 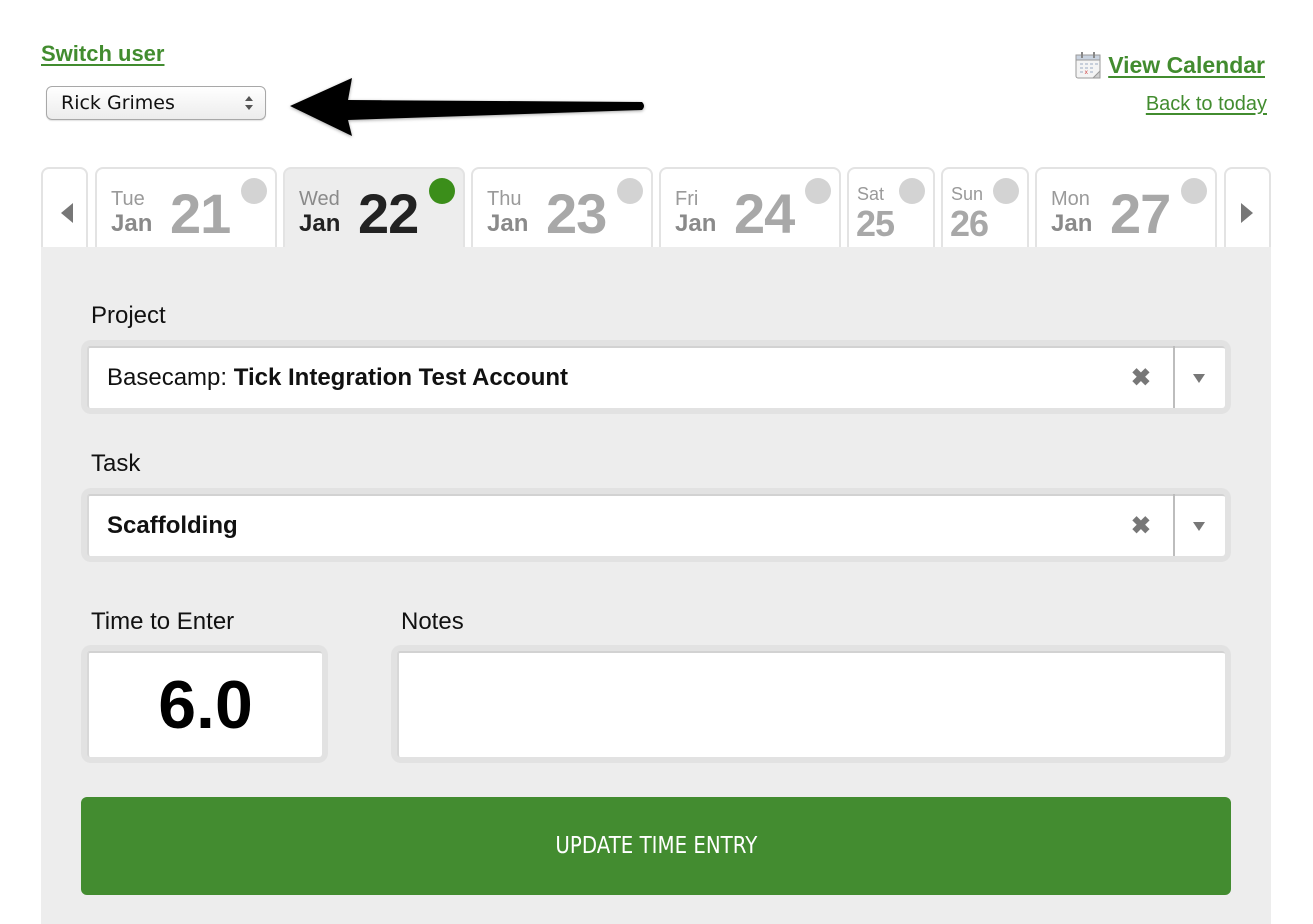 What do you see at coordinates (128, 315) in the screenshot?
I see `project-label: Project` at bounding box center [128, 315].